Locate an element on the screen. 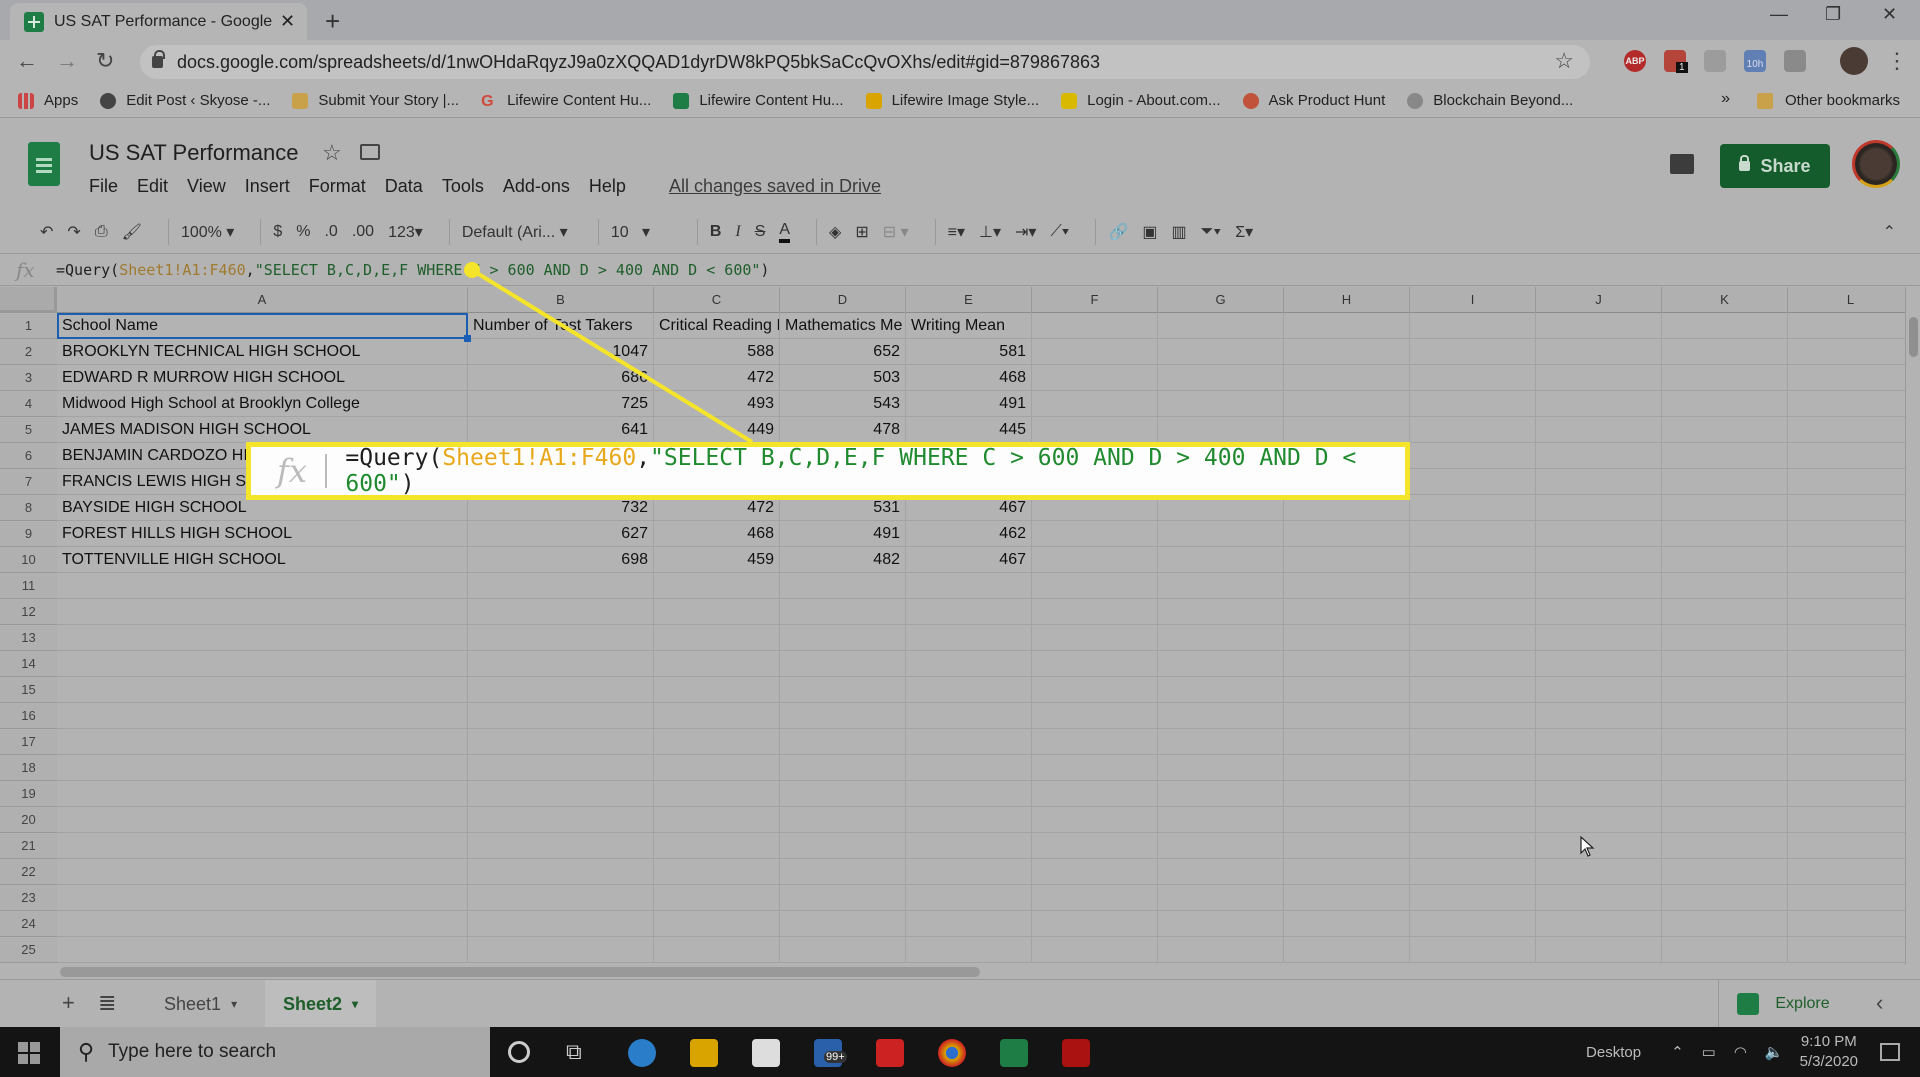 This screenshot has height=1077, width=1920. cell-l11 is located at coordinates (1846, 585).